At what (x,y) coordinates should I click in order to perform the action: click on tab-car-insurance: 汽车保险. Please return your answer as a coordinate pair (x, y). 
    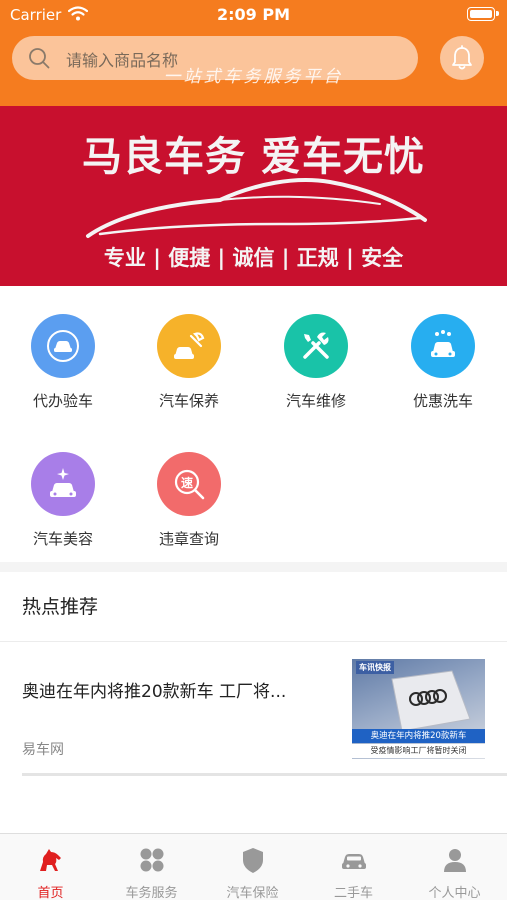
    Looking at the image, I should click on (252, 867).